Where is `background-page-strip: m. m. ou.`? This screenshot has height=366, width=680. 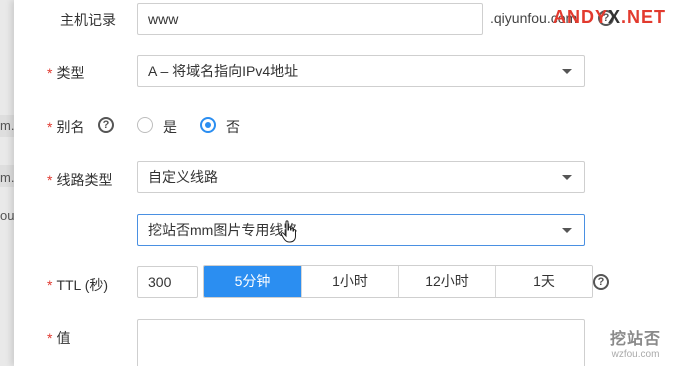
background-page-strip: m. m. ou. is located at coordinates (7, 183).